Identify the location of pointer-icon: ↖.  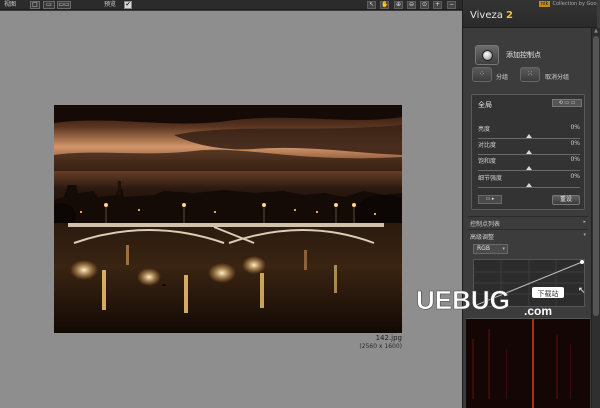
(371, 5).